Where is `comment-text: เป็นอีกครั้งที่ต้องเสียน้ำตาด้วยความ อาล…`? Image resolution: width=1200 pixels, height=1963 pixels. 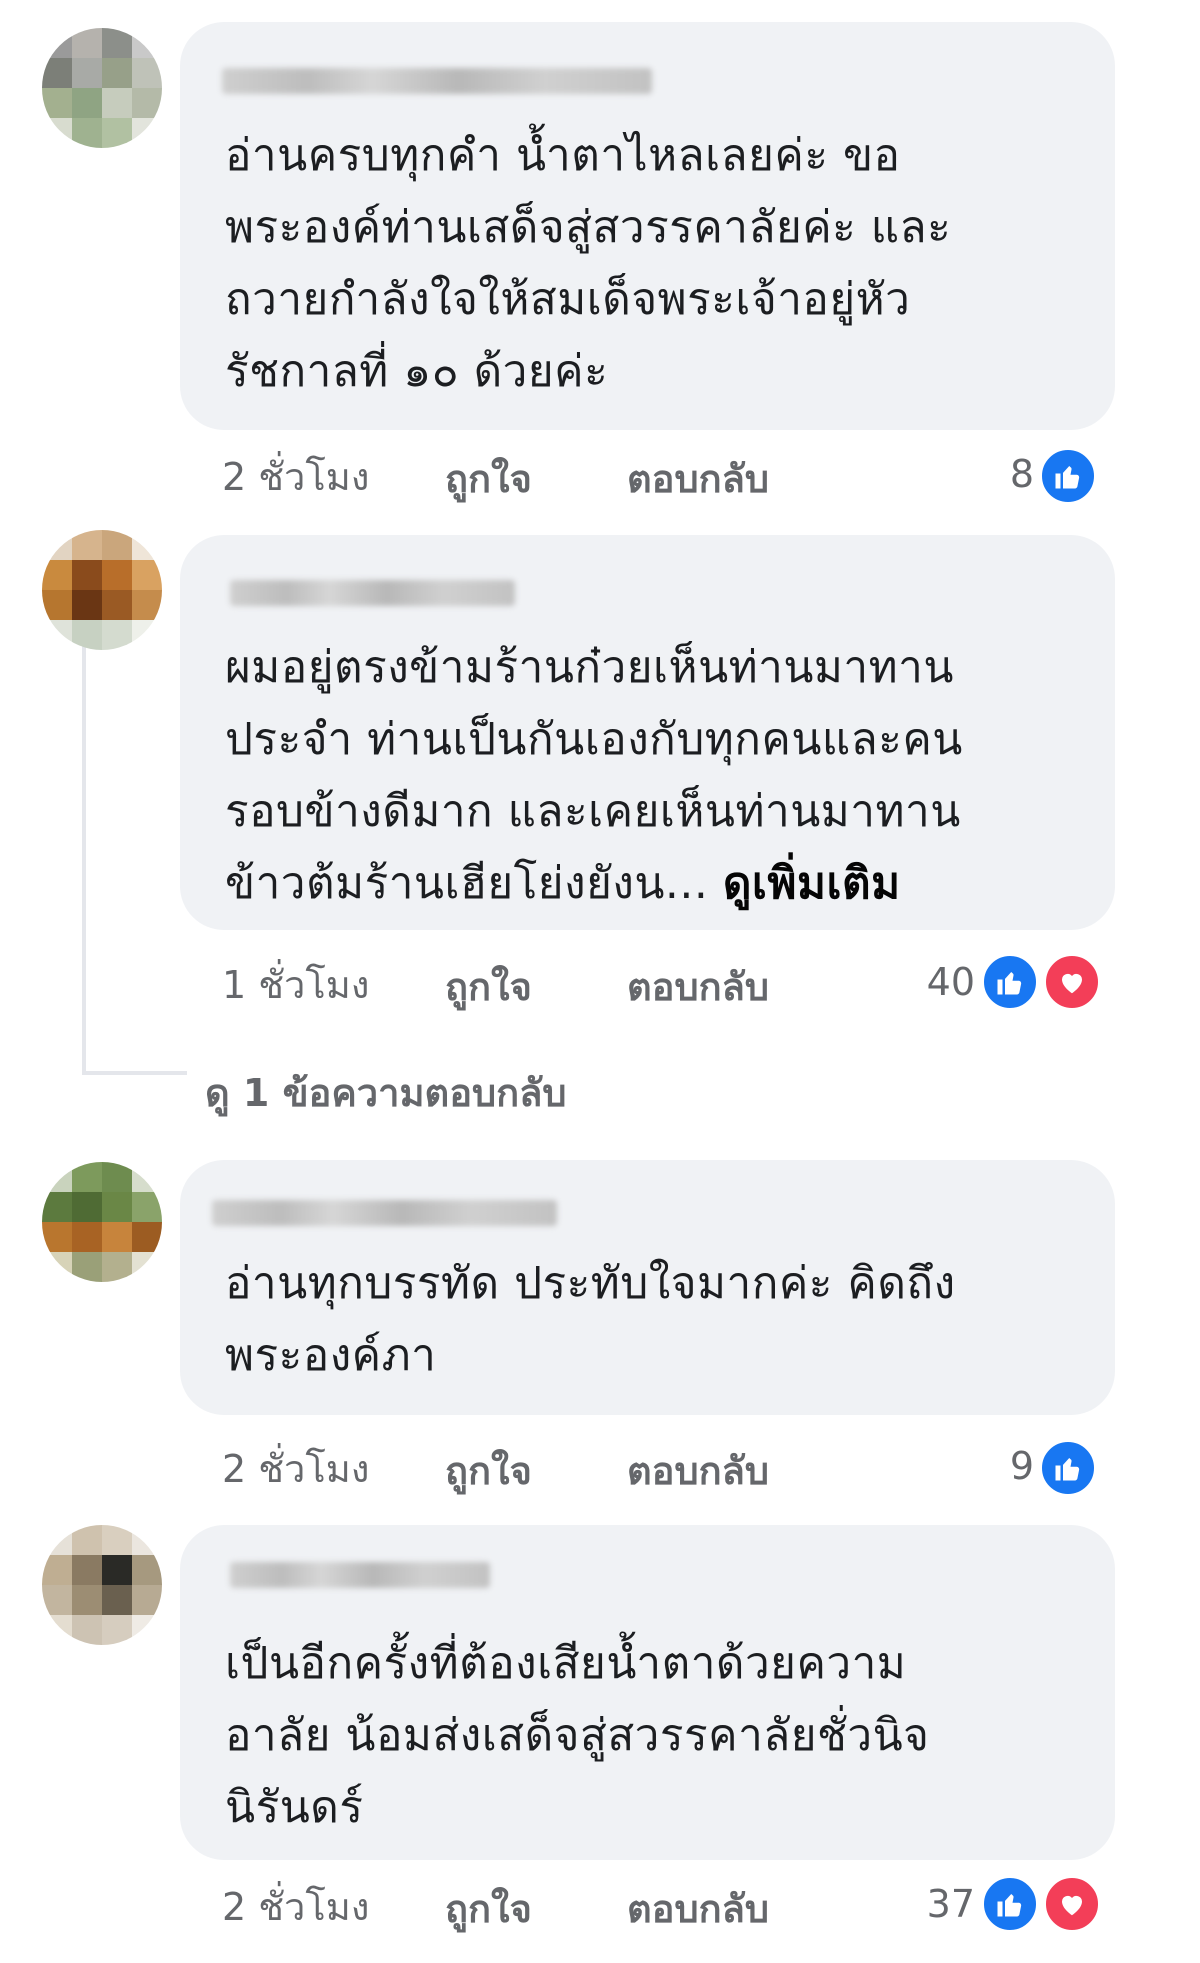 comment-text: เป็นอีกครั้งที่ต้องเสียน้ำตาด้วยความ อาล… is located at coordinates (577, 1735).